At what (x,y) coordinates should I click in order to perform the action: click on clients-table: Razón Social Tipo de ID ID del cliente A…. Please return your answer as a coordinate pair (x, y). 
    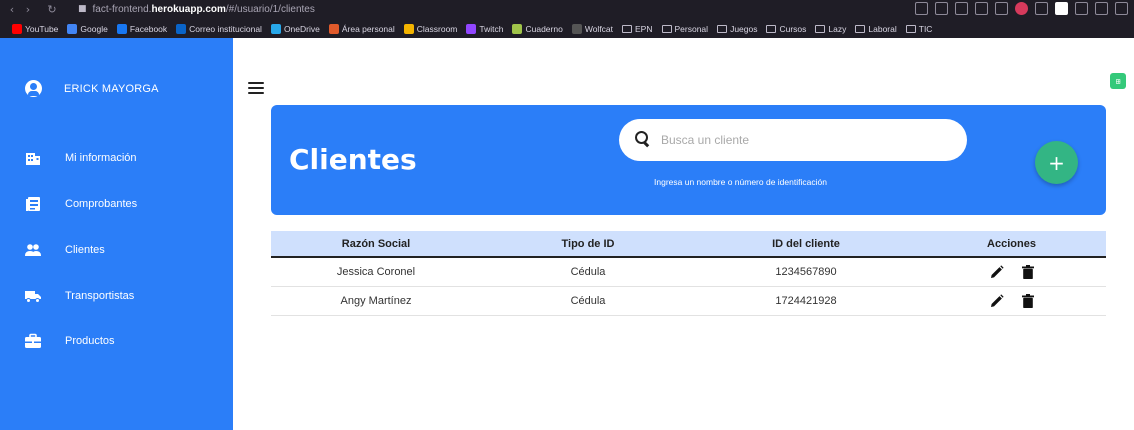
    Looking at the image, I should click on (688, 273).